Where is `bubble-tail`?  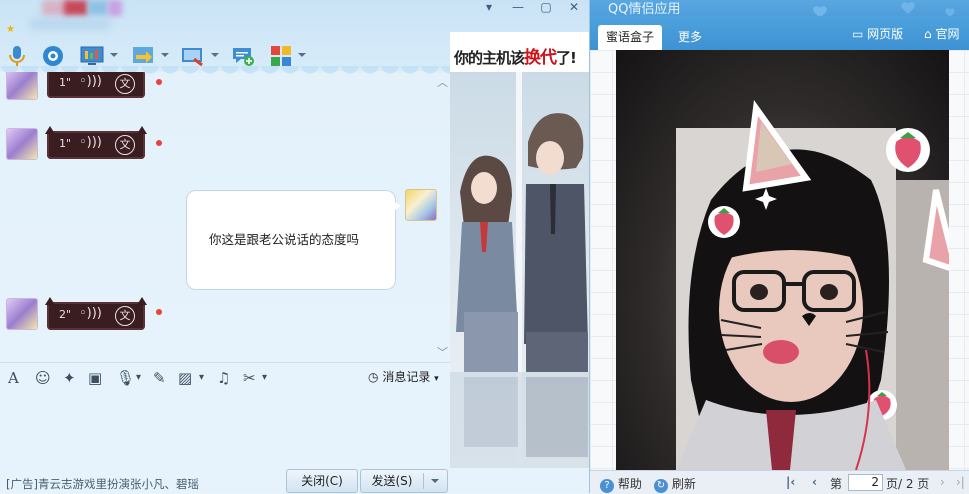 bubble-tail is located at coordinates (396, 206).